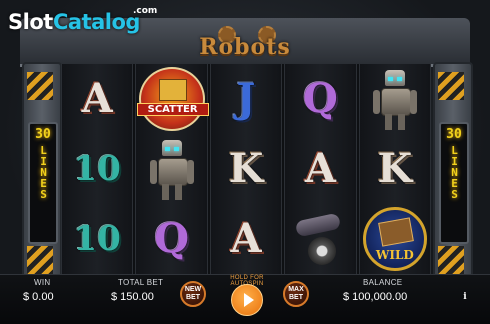 This screenshot has height=324, width=490. I want to click on reel-4: Q A, so click(320, 169).